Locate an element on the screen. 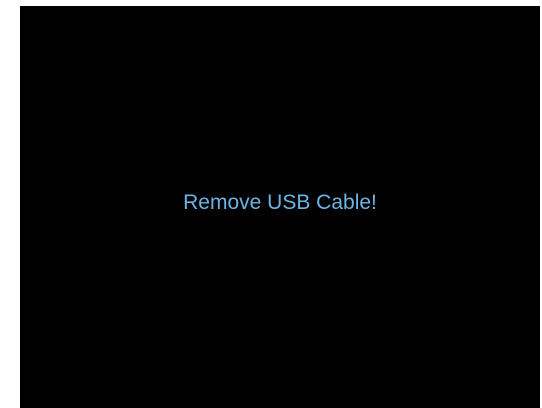 The width and height of the screenshot is (542, 408). status-message: Remove USB Cable! is located at coordinates (280, 202).